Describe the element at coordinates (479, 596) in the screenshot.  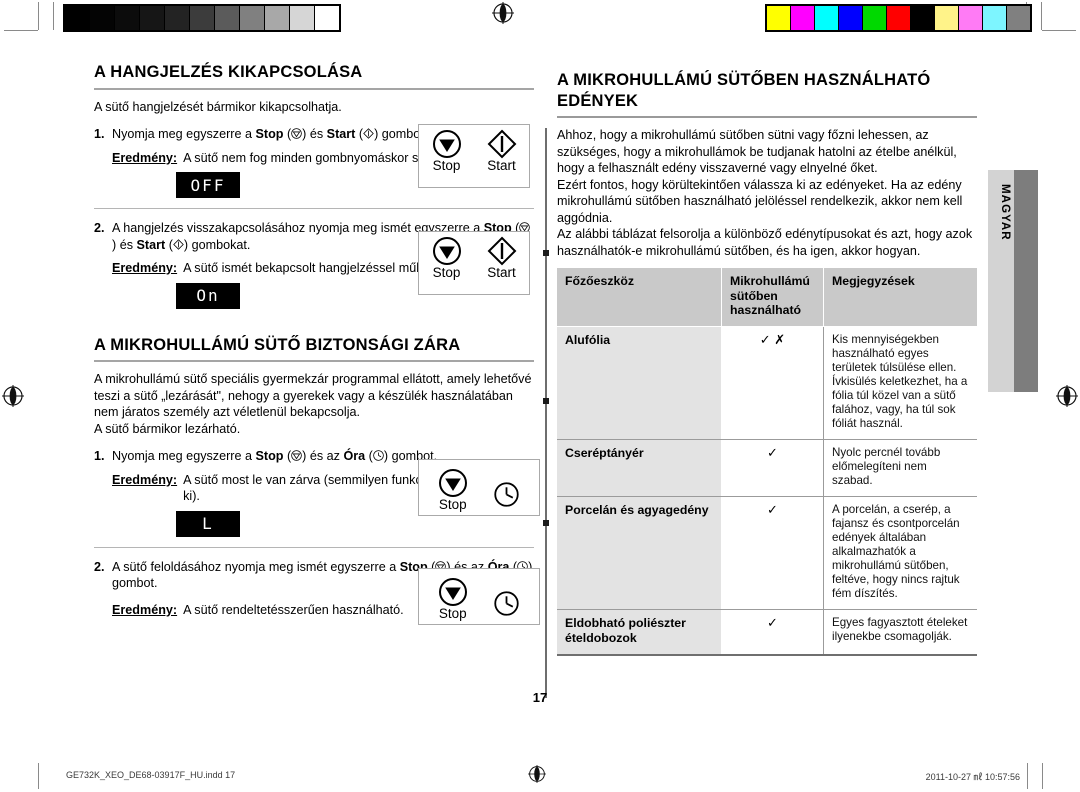
I see `key-panel-stop-clock-2: Stop` at that location.